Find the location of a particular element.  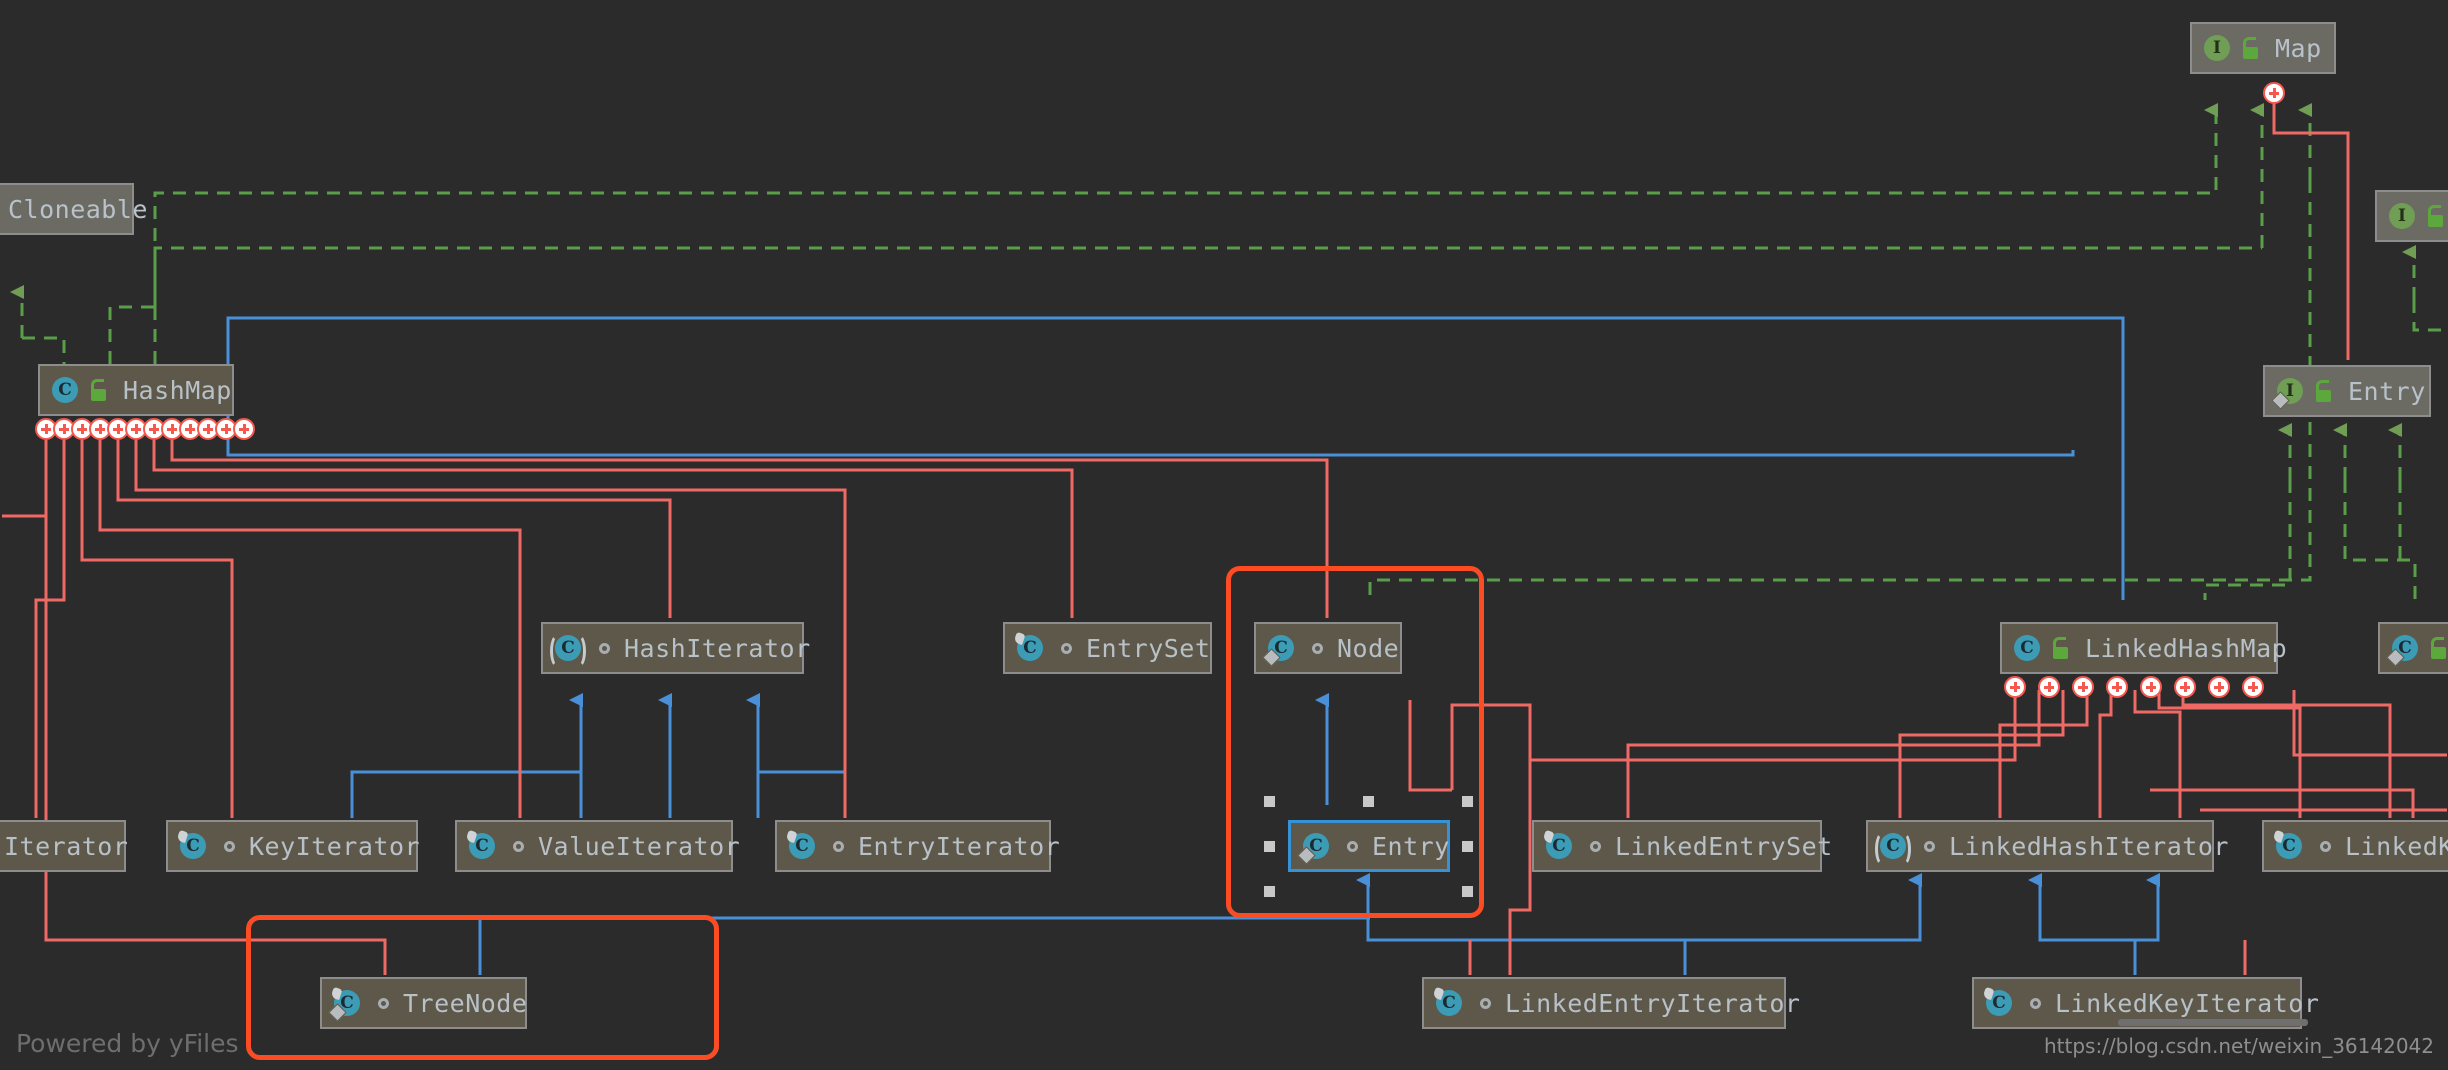

uml-node-label: KeyIterator is located at coordinates (335, 846).